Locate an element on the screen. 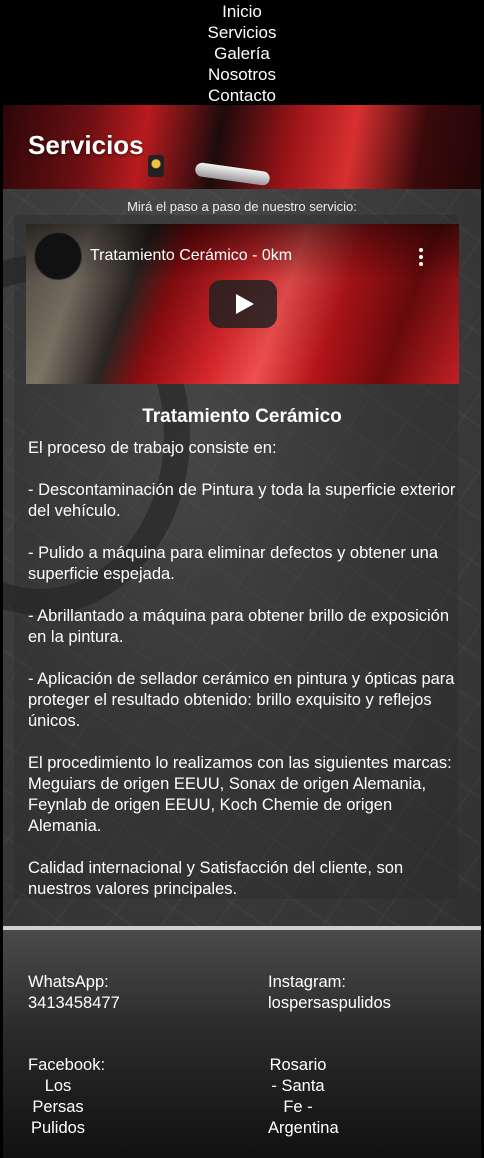 Image resolution: width=484 pixels, height=1158 pixels. instagram-block: Instagram: lospersaspulidos is located at coordinates (329, 993).